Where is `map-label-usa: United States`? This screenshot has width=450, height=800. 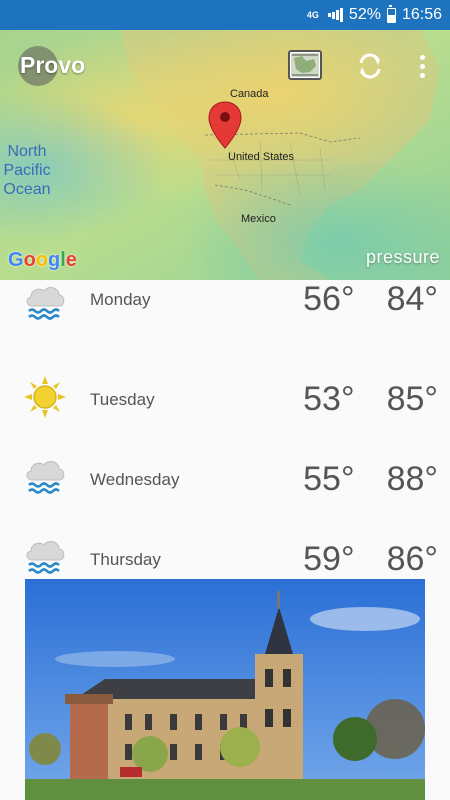 map-label-usa: United States is located at coordinates (261, 157).